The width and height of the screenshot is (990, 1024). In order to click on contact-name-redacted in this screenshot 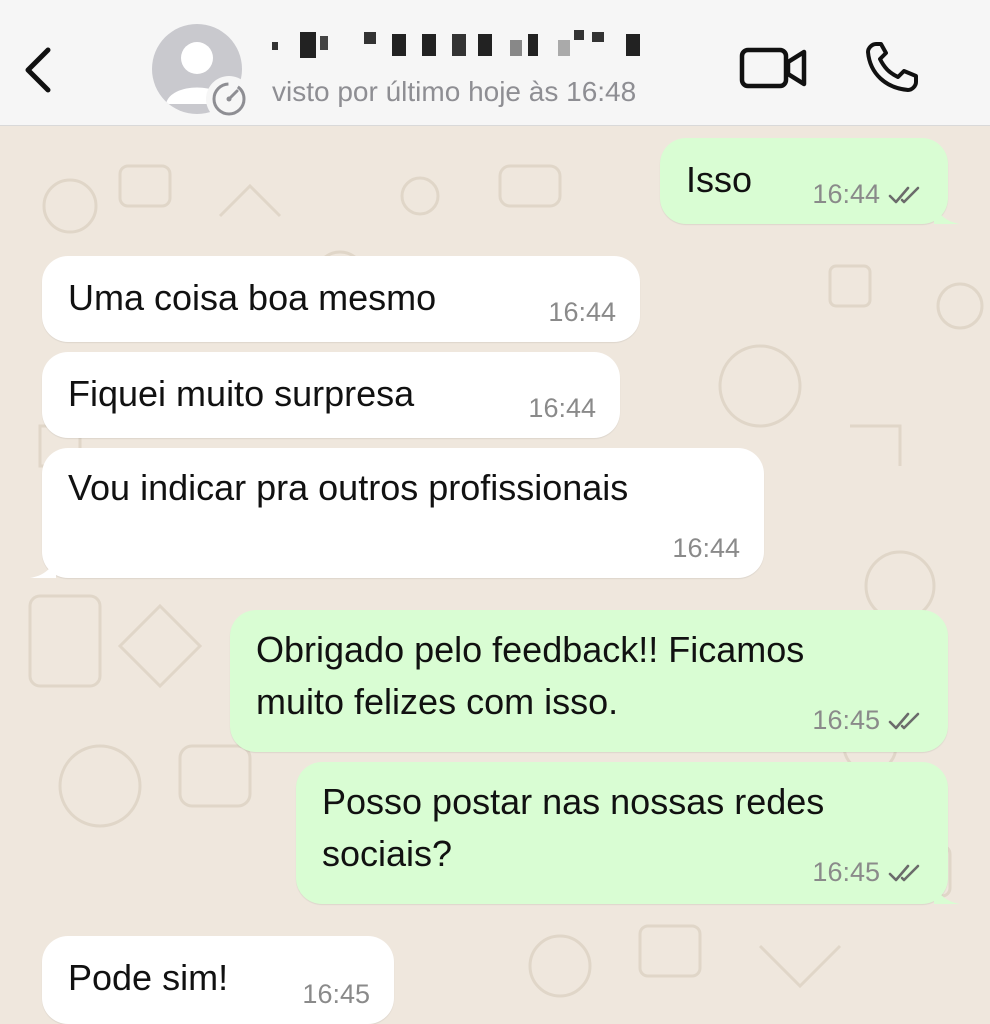, I will do `click(457, 45)`.